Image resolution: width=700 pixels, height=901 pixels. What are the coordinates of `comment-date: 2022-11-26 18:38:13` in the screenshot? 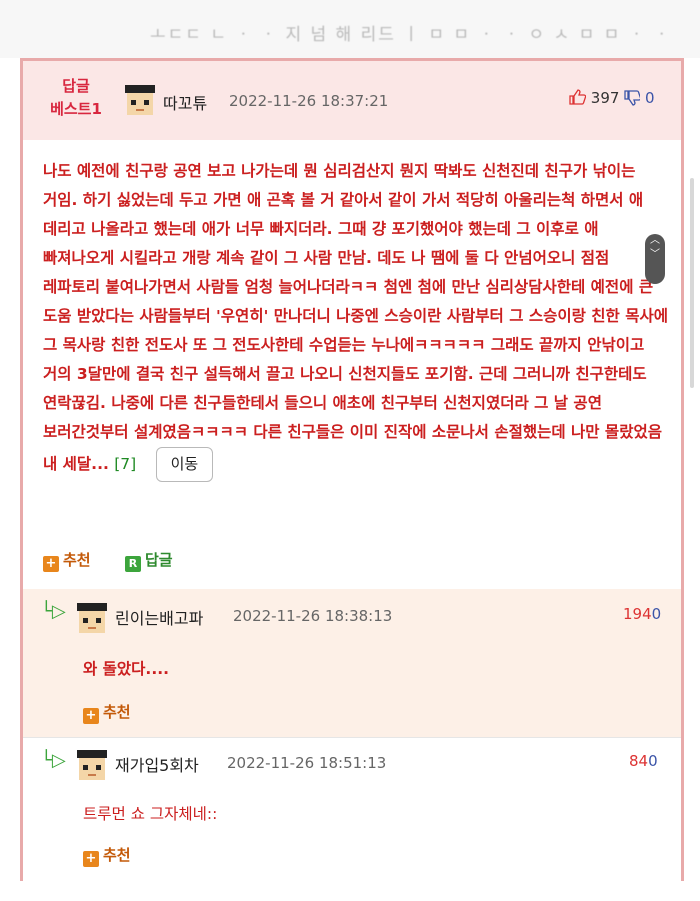 It's located at (313, 616).